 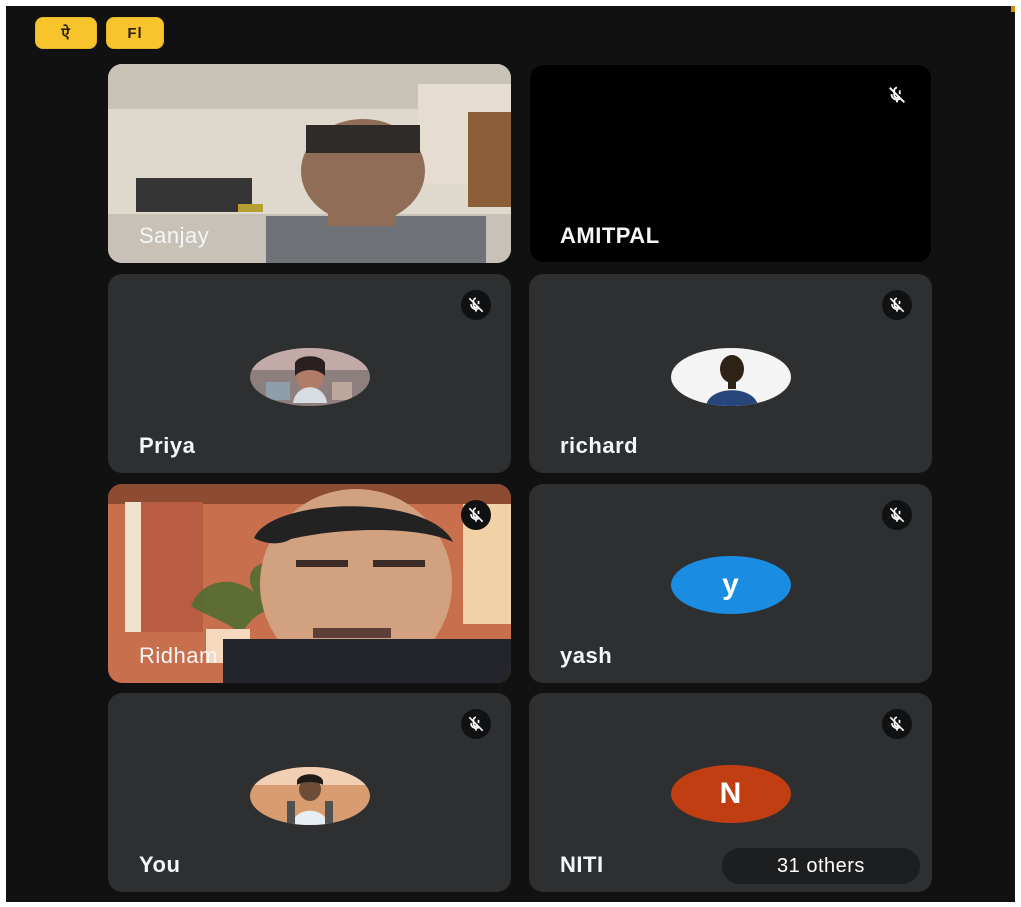 I want to click on participant-name-ridham: Ridham, so click(x=178, y=655).